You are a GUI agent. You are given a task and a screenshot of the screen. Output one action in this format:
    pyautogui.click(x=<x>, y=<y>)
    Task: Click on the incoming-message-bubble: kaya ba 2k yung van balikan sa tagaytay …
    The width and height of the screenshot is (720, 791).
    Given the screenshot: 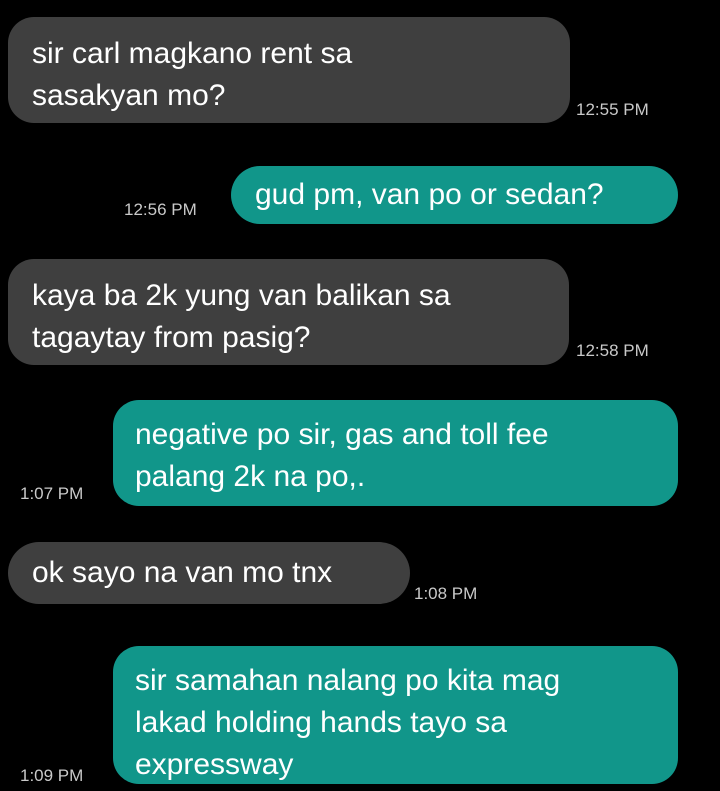 What is the action you would take?
    pyautogui.click(x=288, y=312)
    